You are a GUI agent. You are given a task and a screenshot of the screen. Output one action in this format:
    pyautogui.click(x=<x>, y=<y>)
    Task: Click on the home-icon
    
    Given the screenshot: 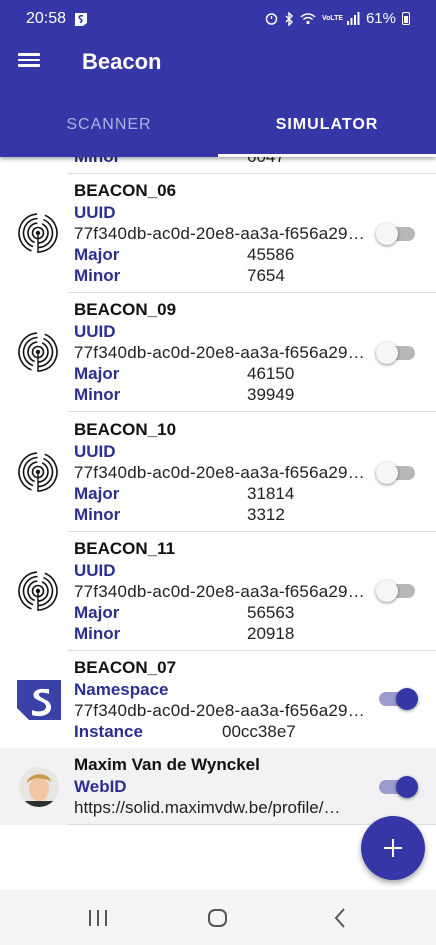 What is the action you would take?
    pyautogui.click(x=218, y=918)
    